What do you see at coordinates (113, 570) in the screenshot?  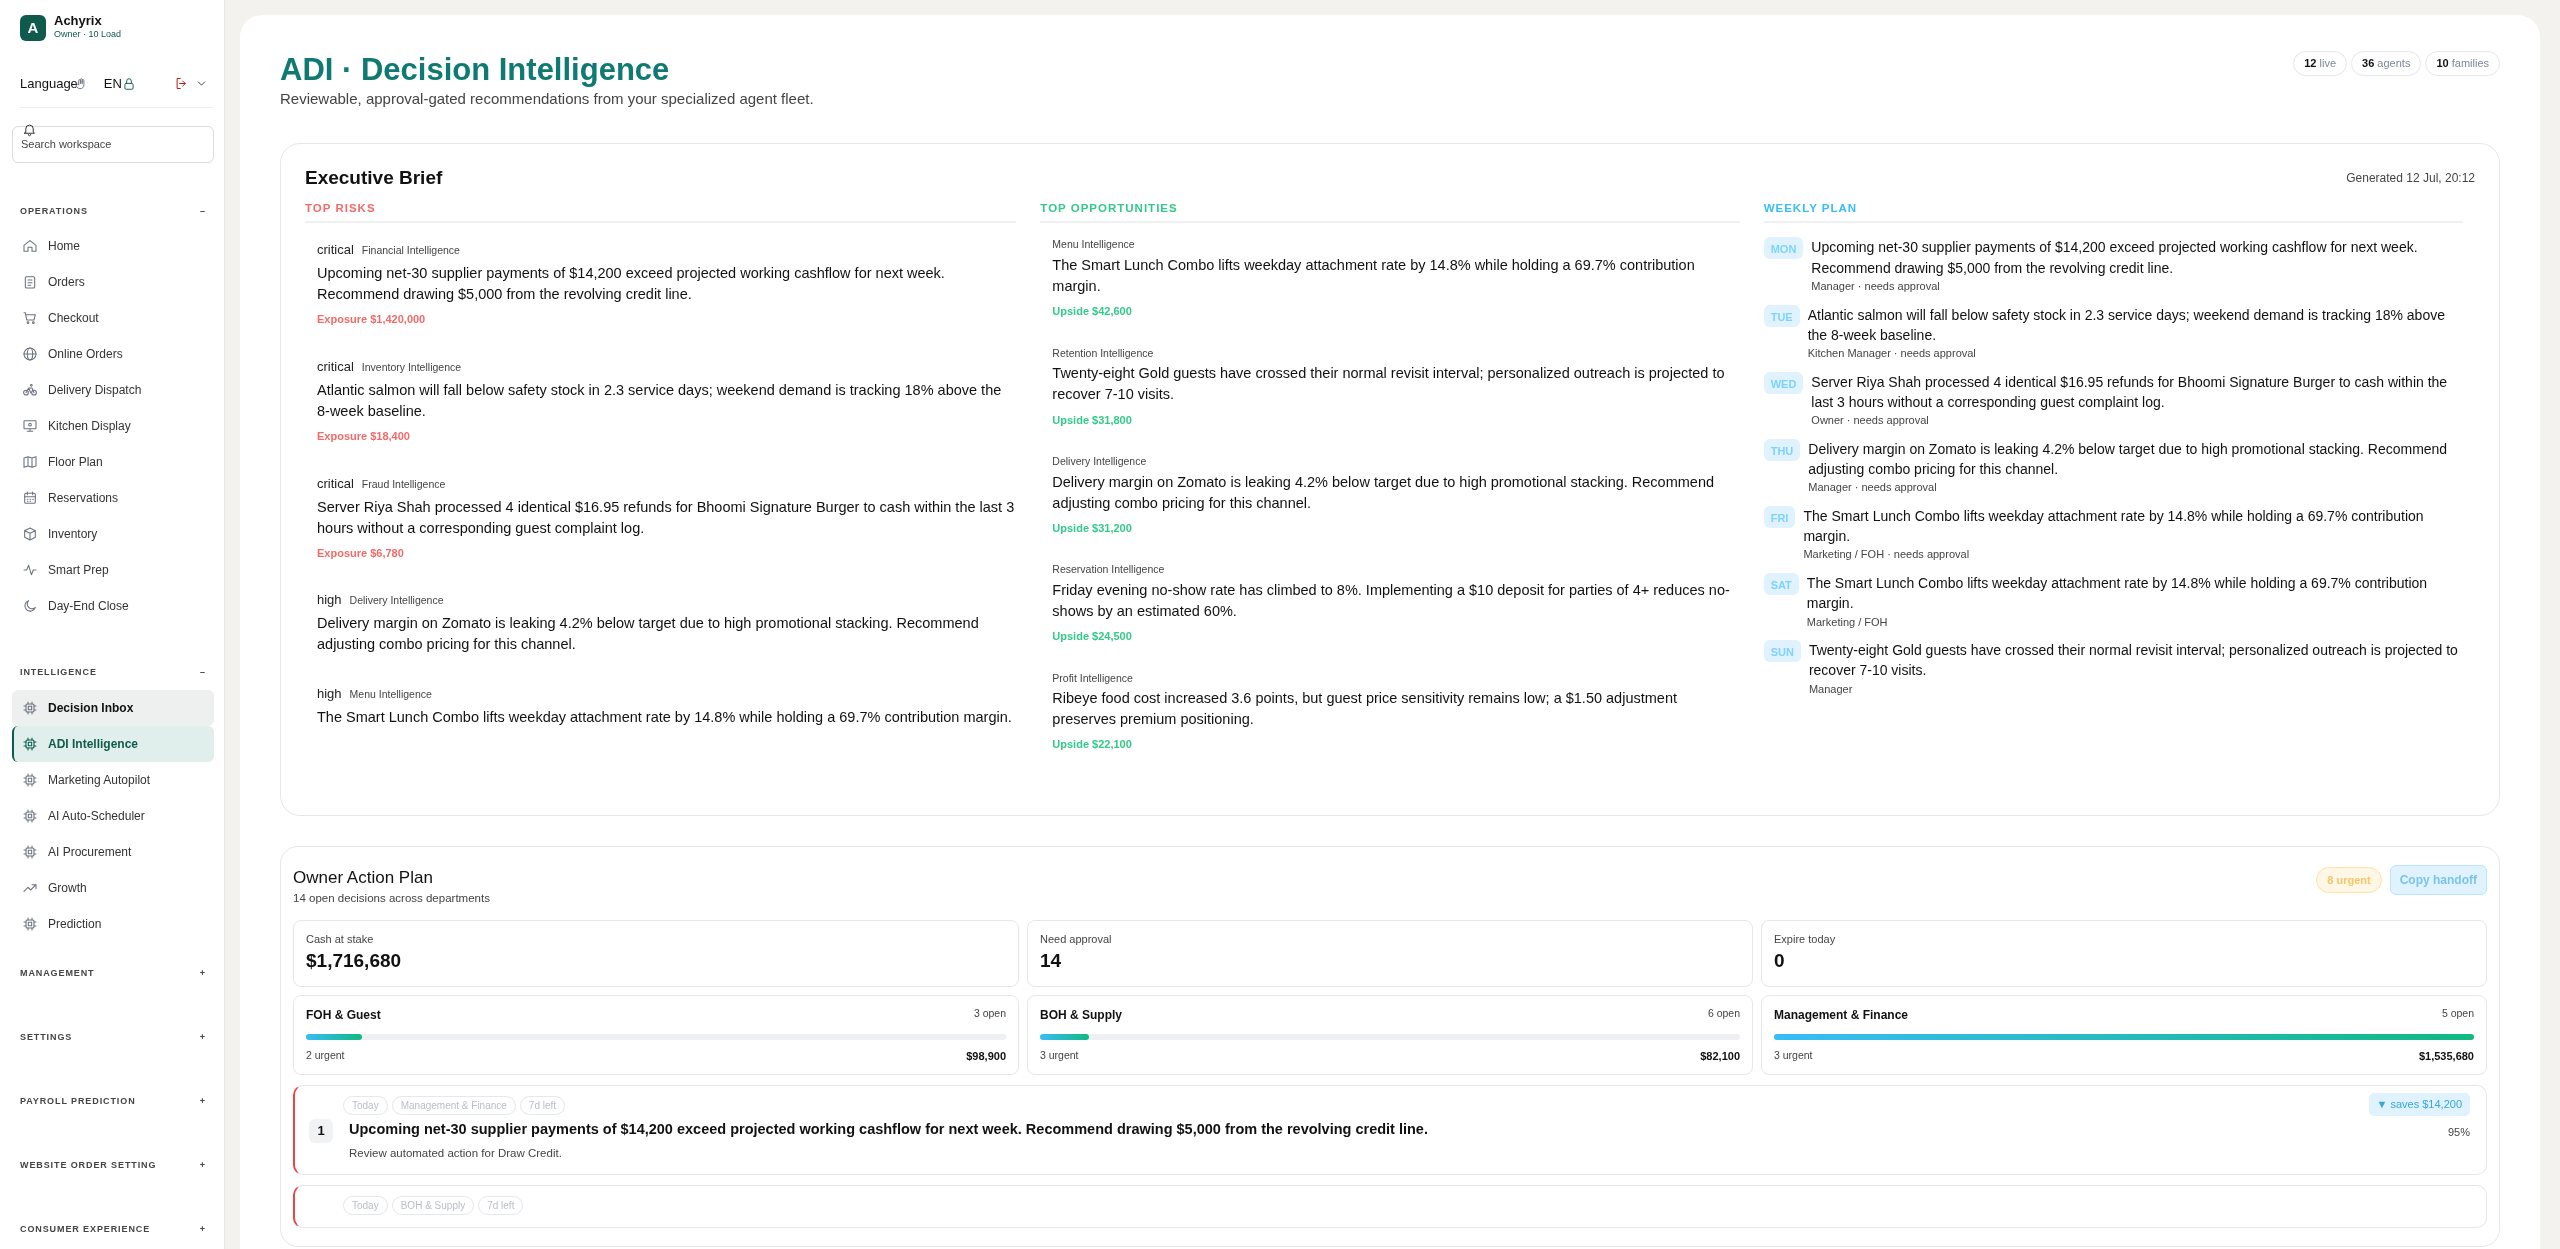 I see `nav-item: Smart Prep` at bounding box center [113, 570].